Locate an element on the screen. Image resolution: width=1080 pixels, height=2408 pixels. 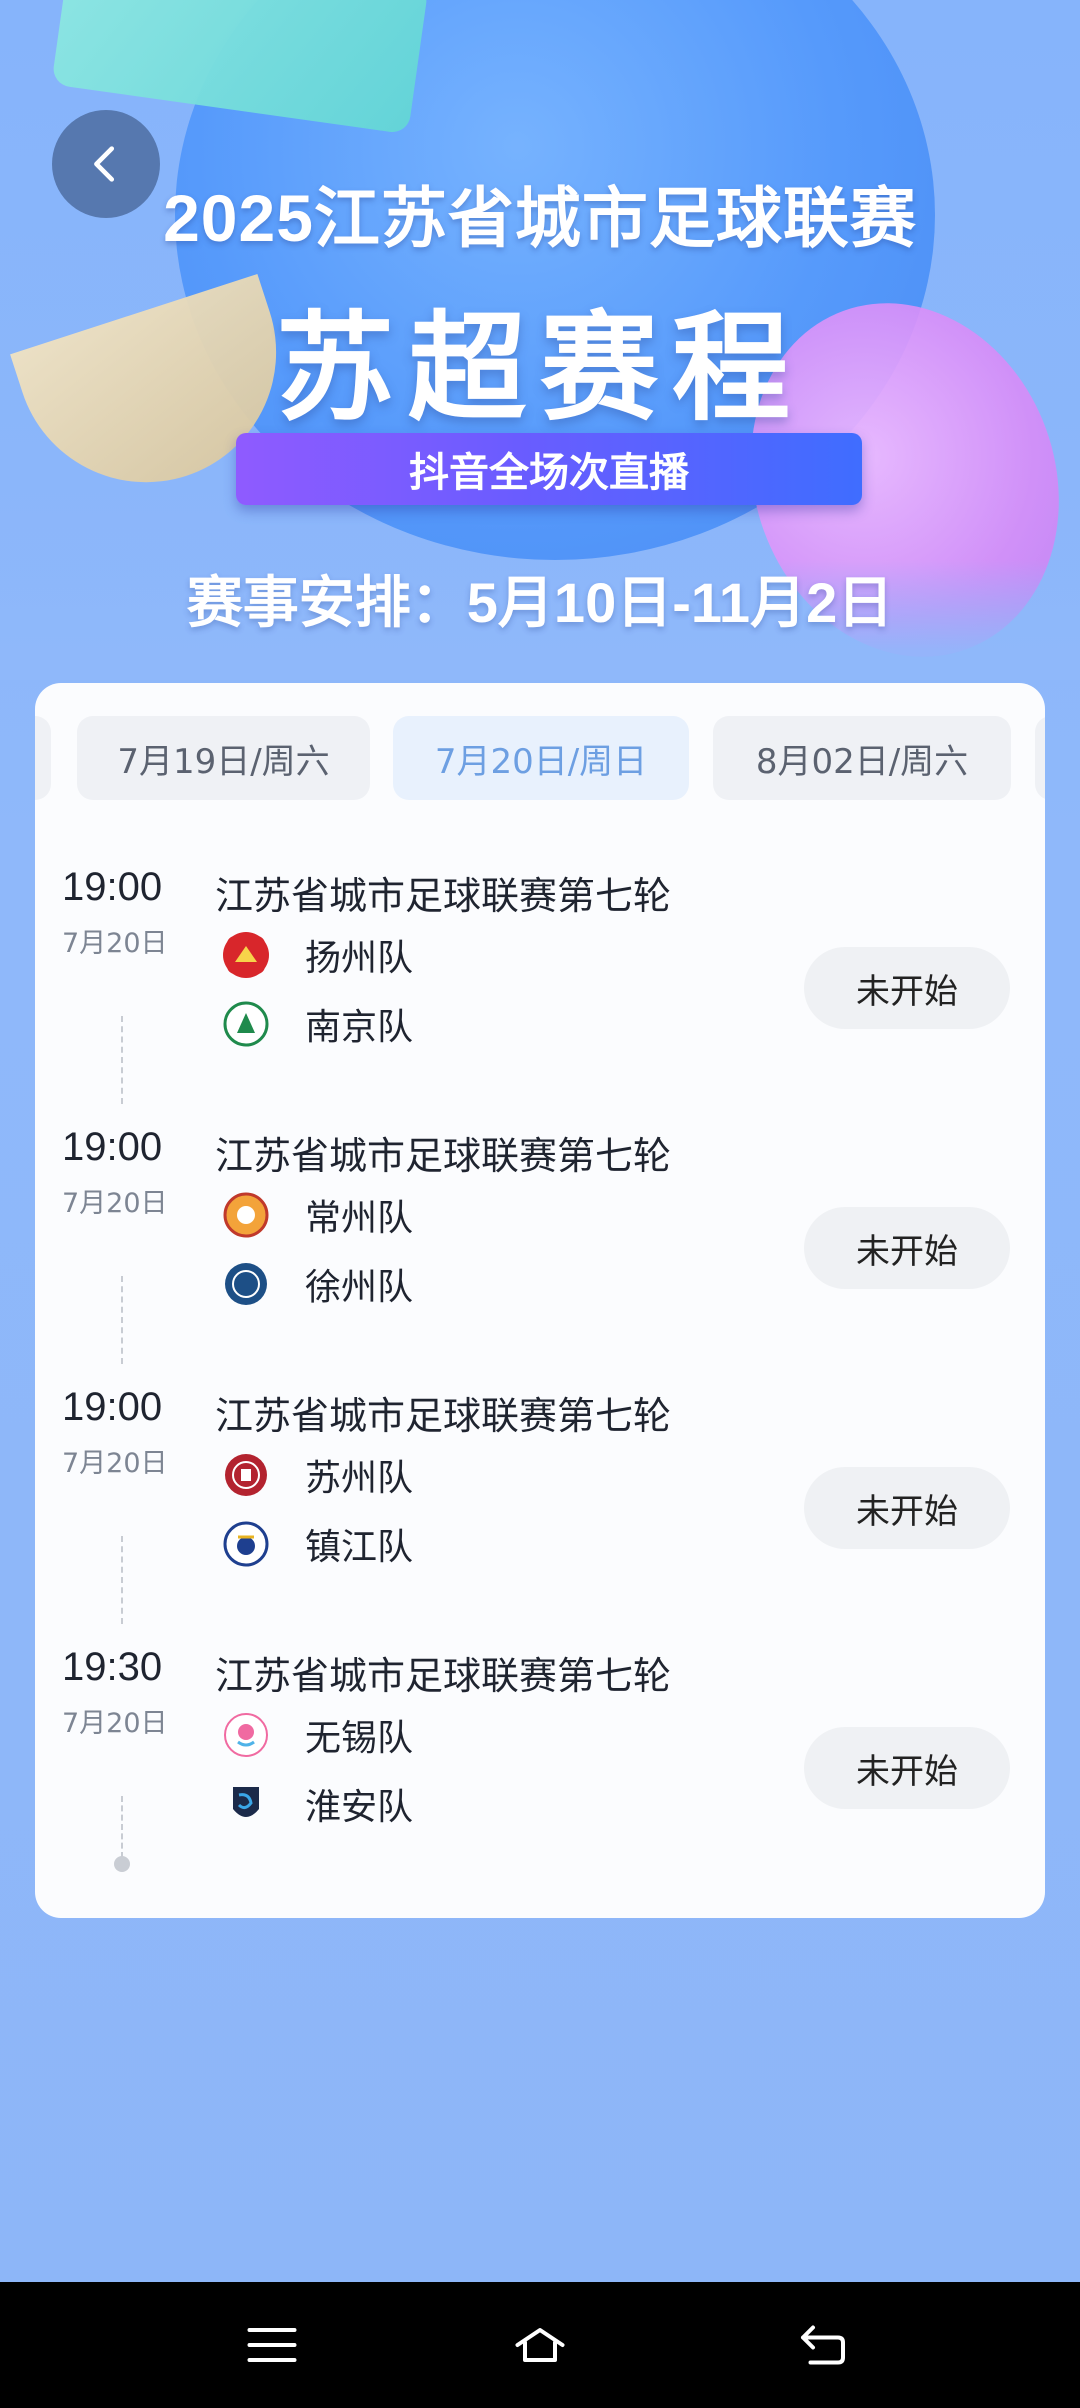
match-time: 19:30 is located at coordinates (112, 1667).